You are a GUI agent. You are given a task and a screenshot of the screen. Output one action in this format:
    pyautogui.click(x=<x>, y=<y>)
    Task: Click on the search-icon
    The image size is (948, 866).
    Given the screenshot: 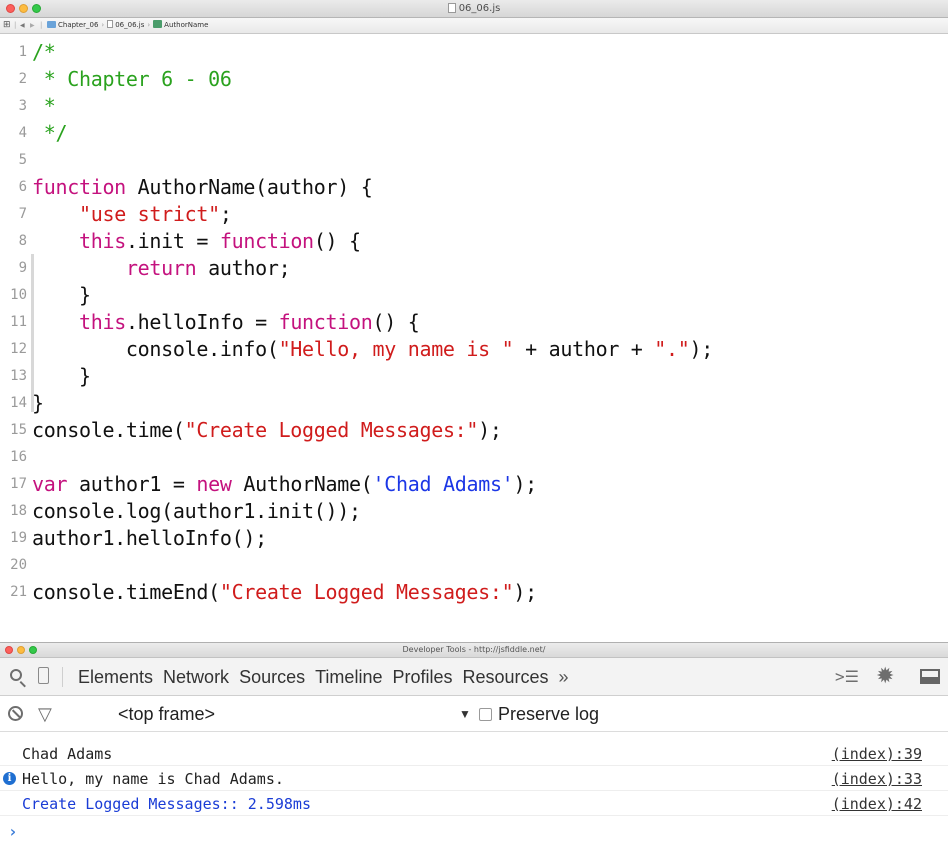 What is the action you would take?
    pyautogui.click(x=16, y=675)
    